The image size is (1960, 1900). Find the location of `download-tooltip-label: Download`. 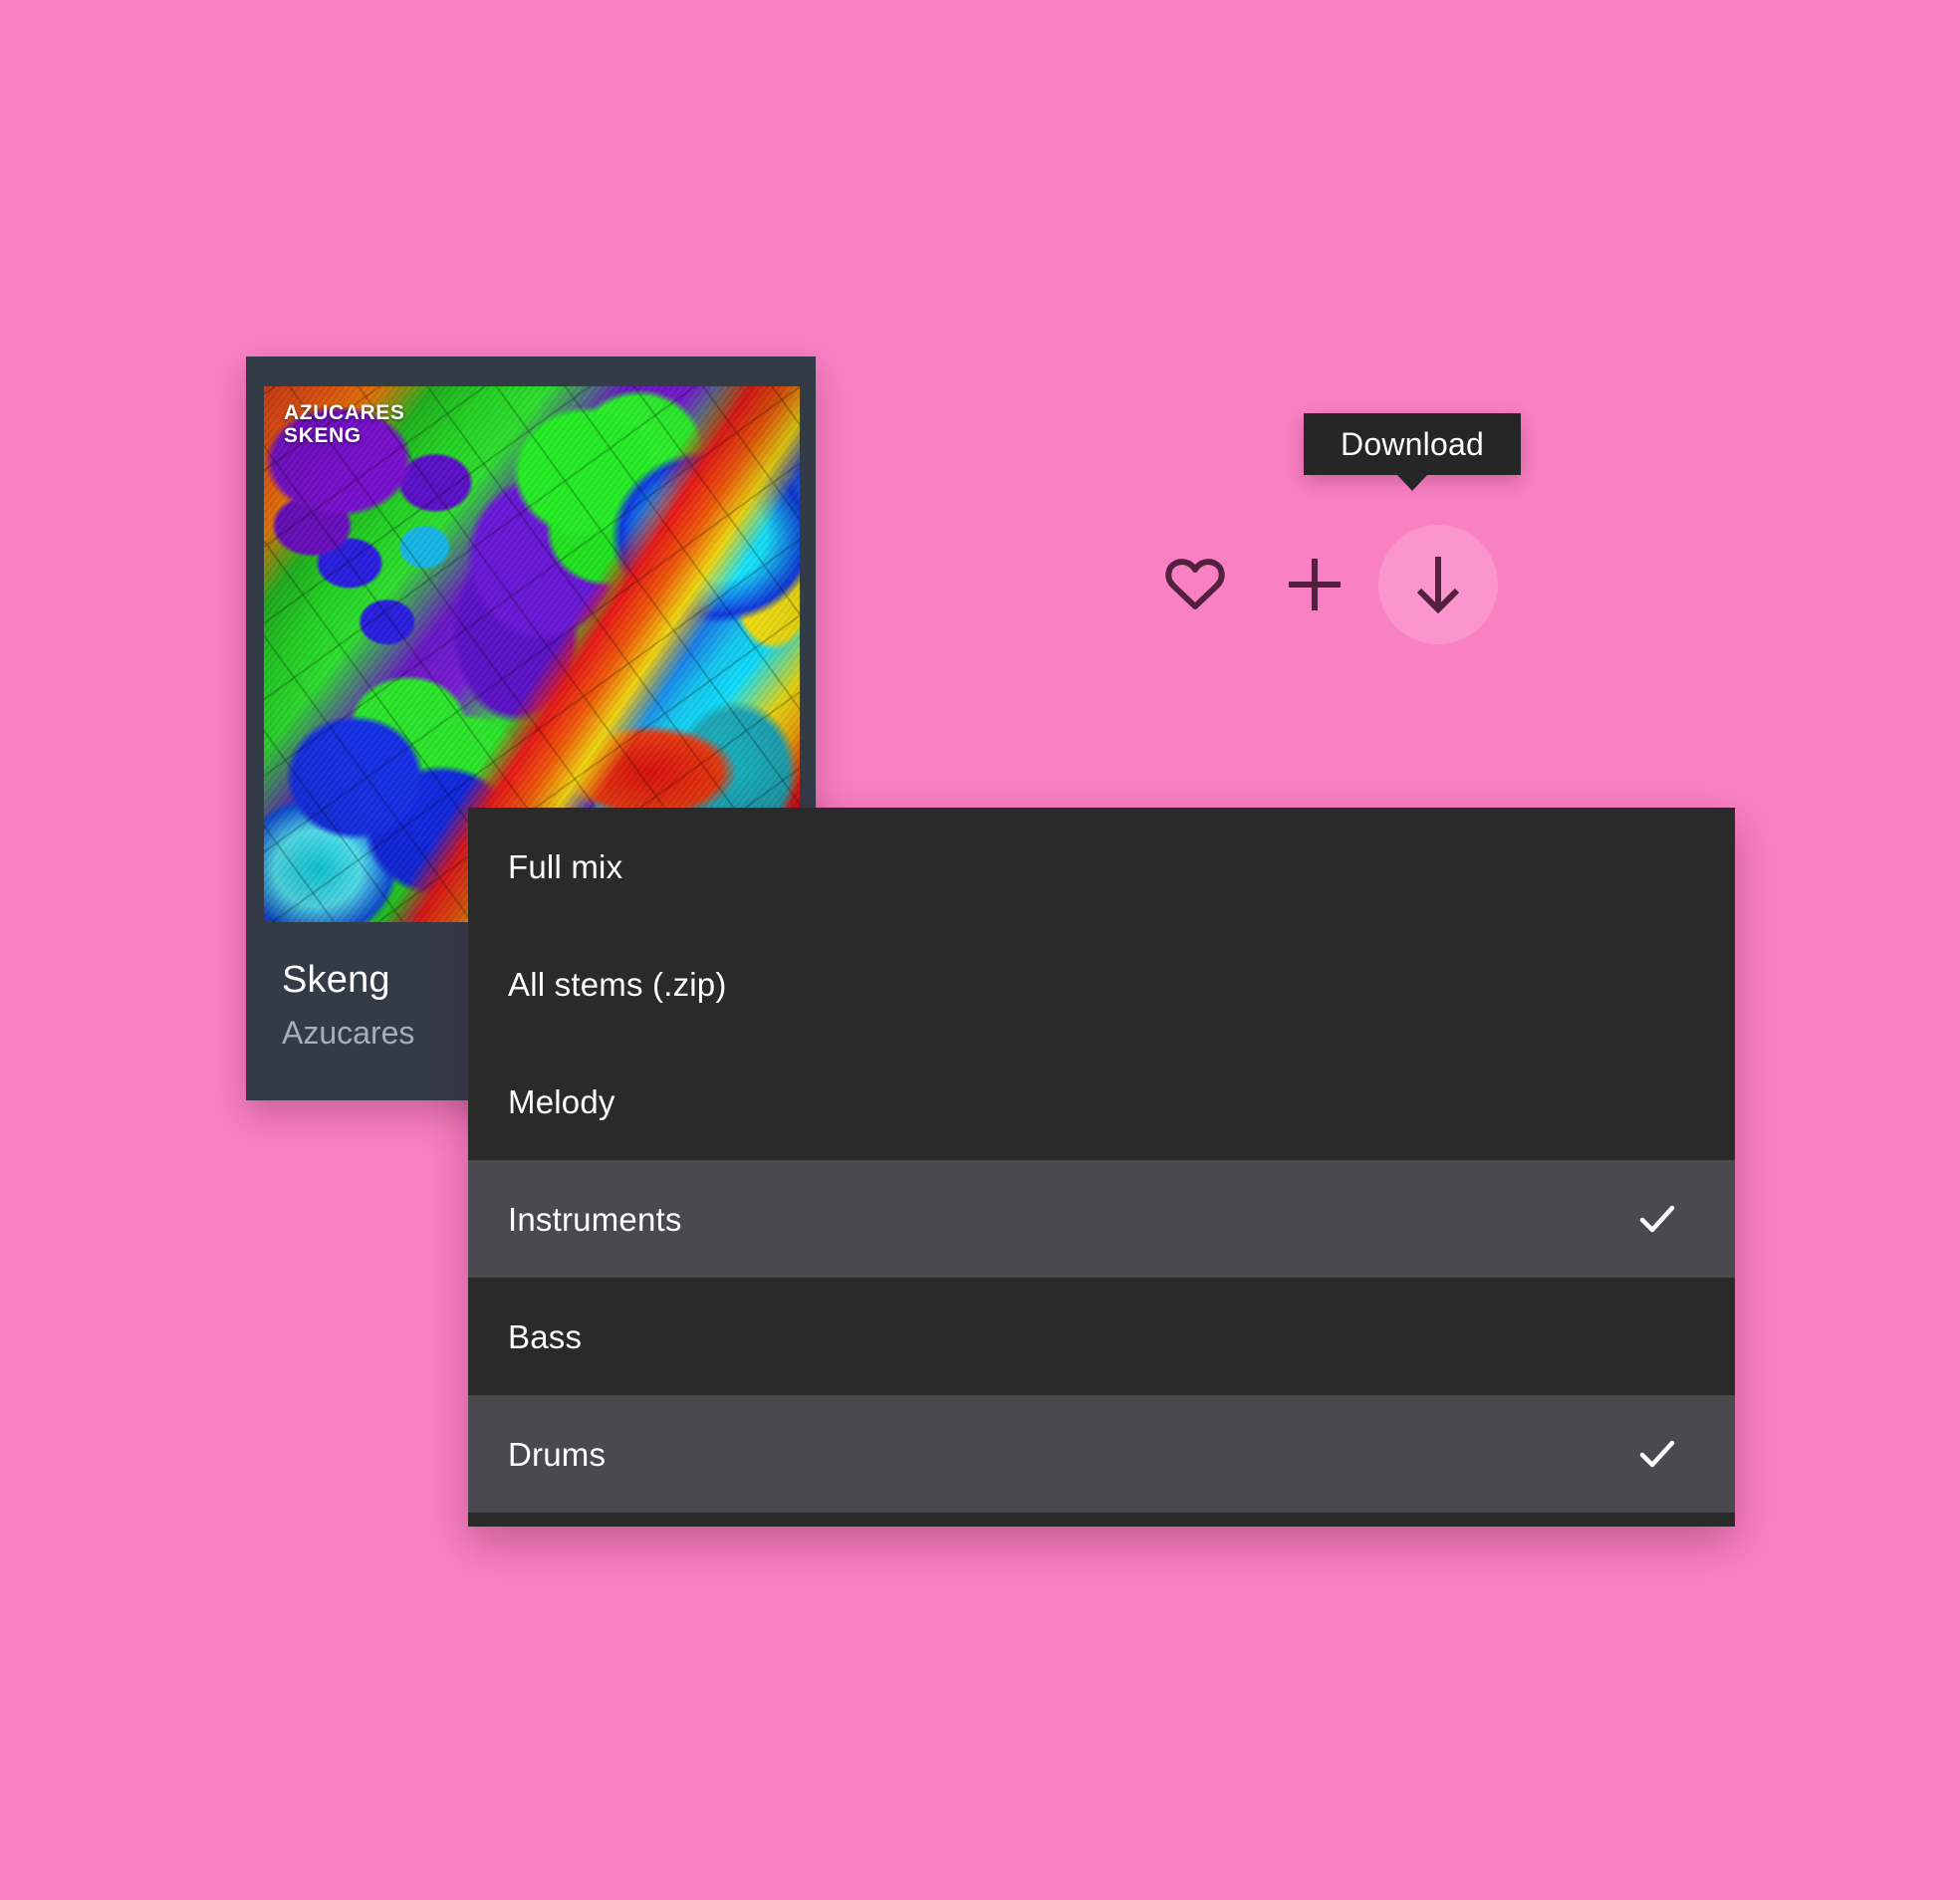

download-tooltip-label: Download is located at coordinates (1413, 444).